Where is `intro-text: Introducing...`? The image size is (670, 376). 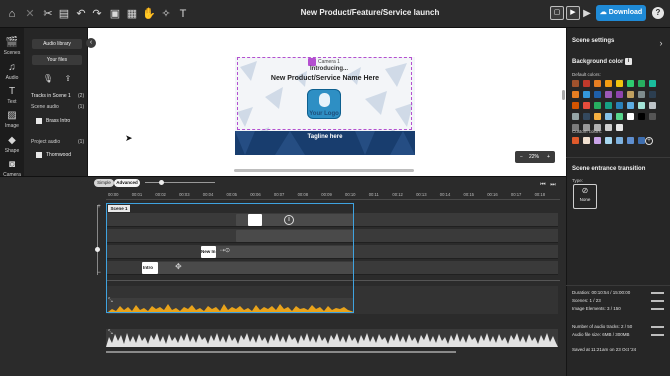 intro-text: Introducing... is located at coordinates (329, 69).